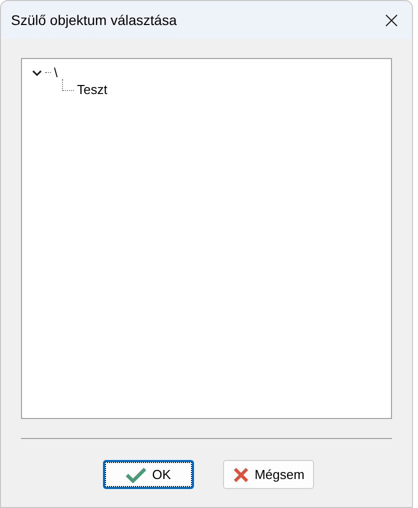 This screenshot has width=418, height=508. I want to click on checkmark-icon, so click(136, 474).